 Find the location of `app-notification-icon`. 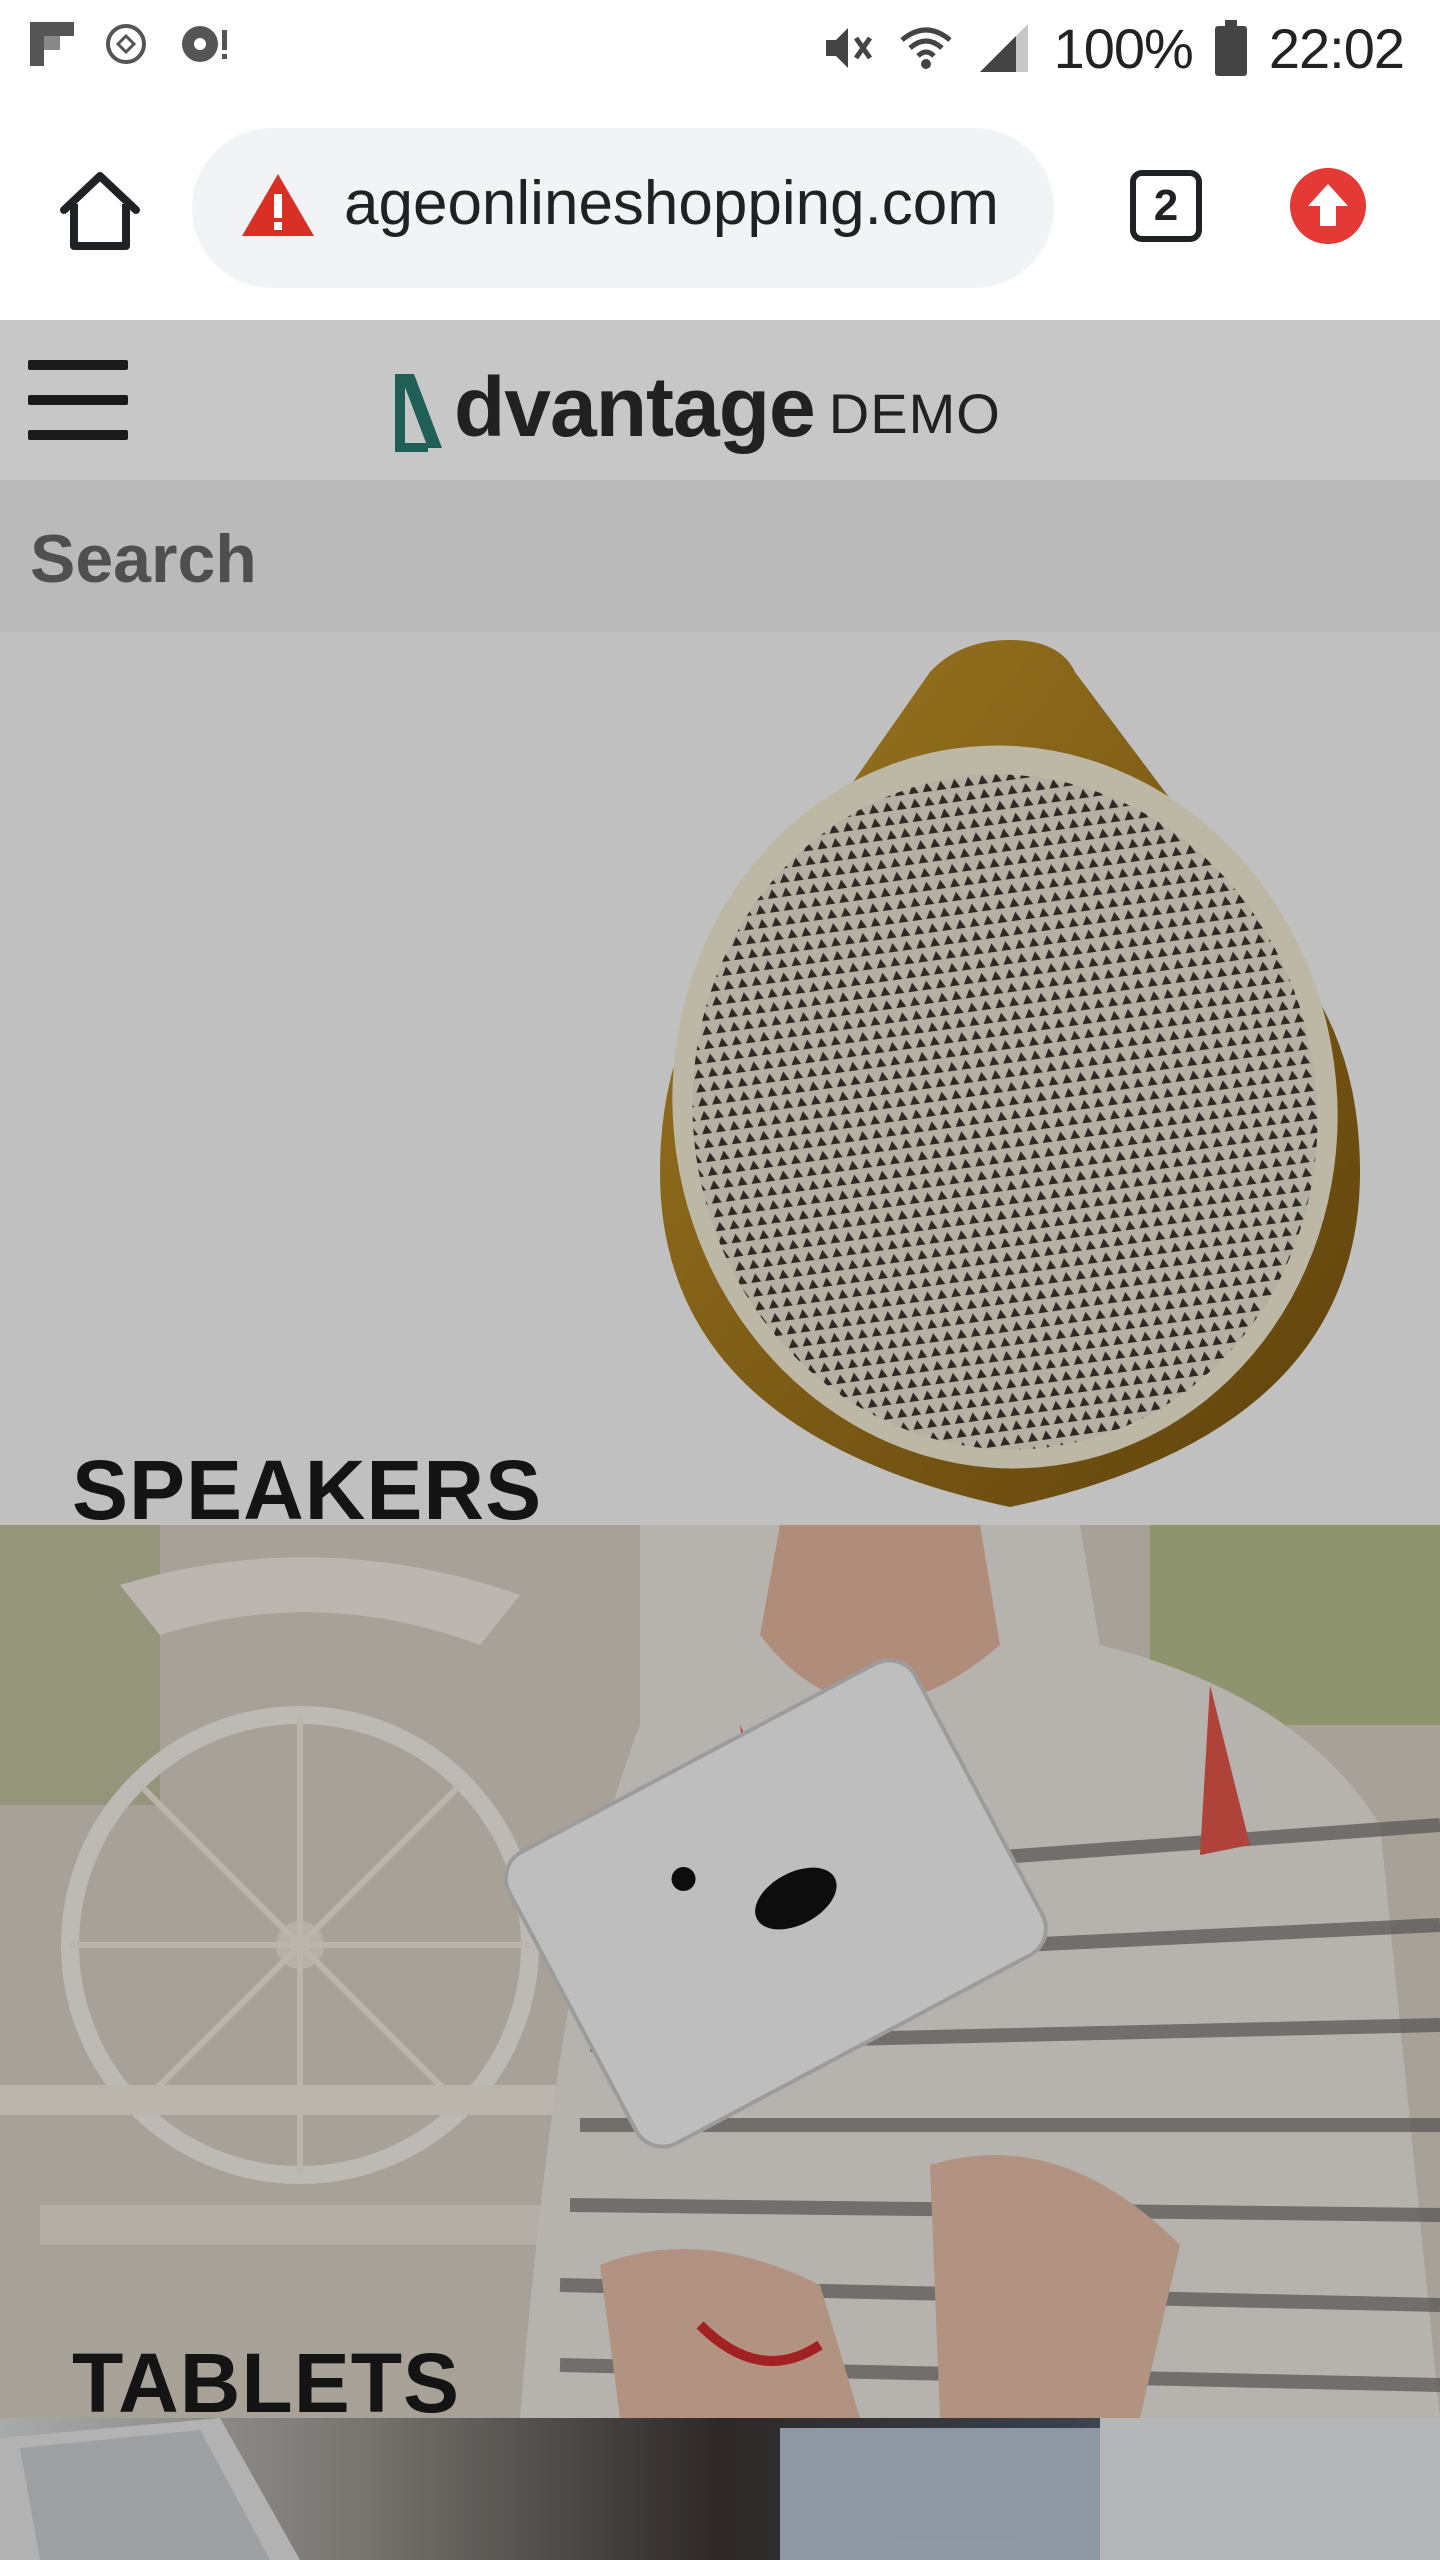

app-notification-icon is located at coordinates (126, 44).